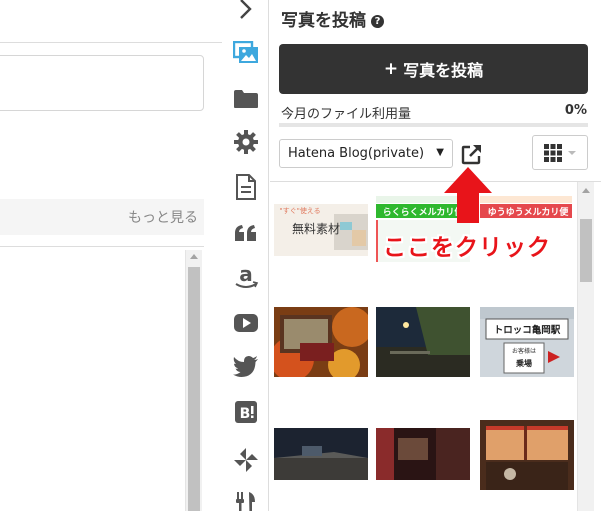 This screenshot has height=511, width=601. I want to click on svg-text: B, so click(244, 414).